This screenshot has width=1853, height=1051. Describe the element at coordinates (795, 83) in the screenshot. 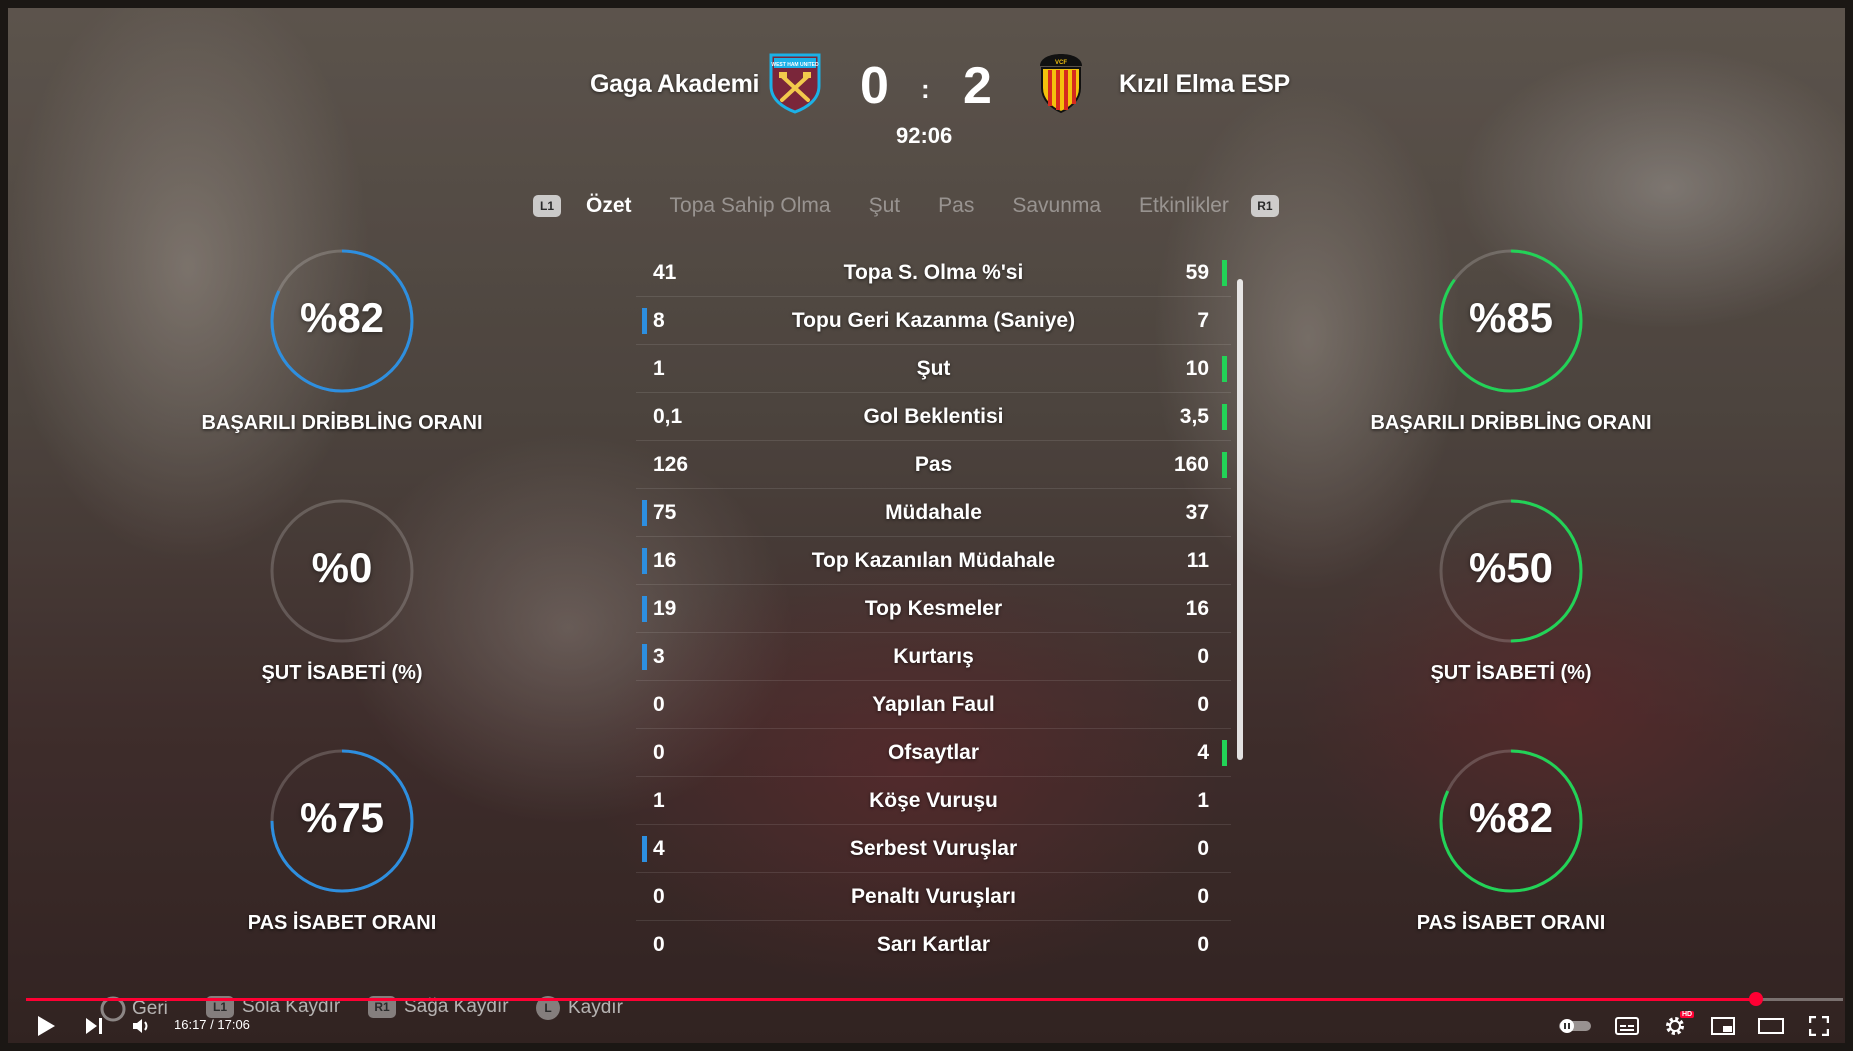

I see `home-team-crest: WEST HAM UNITED` at that location.